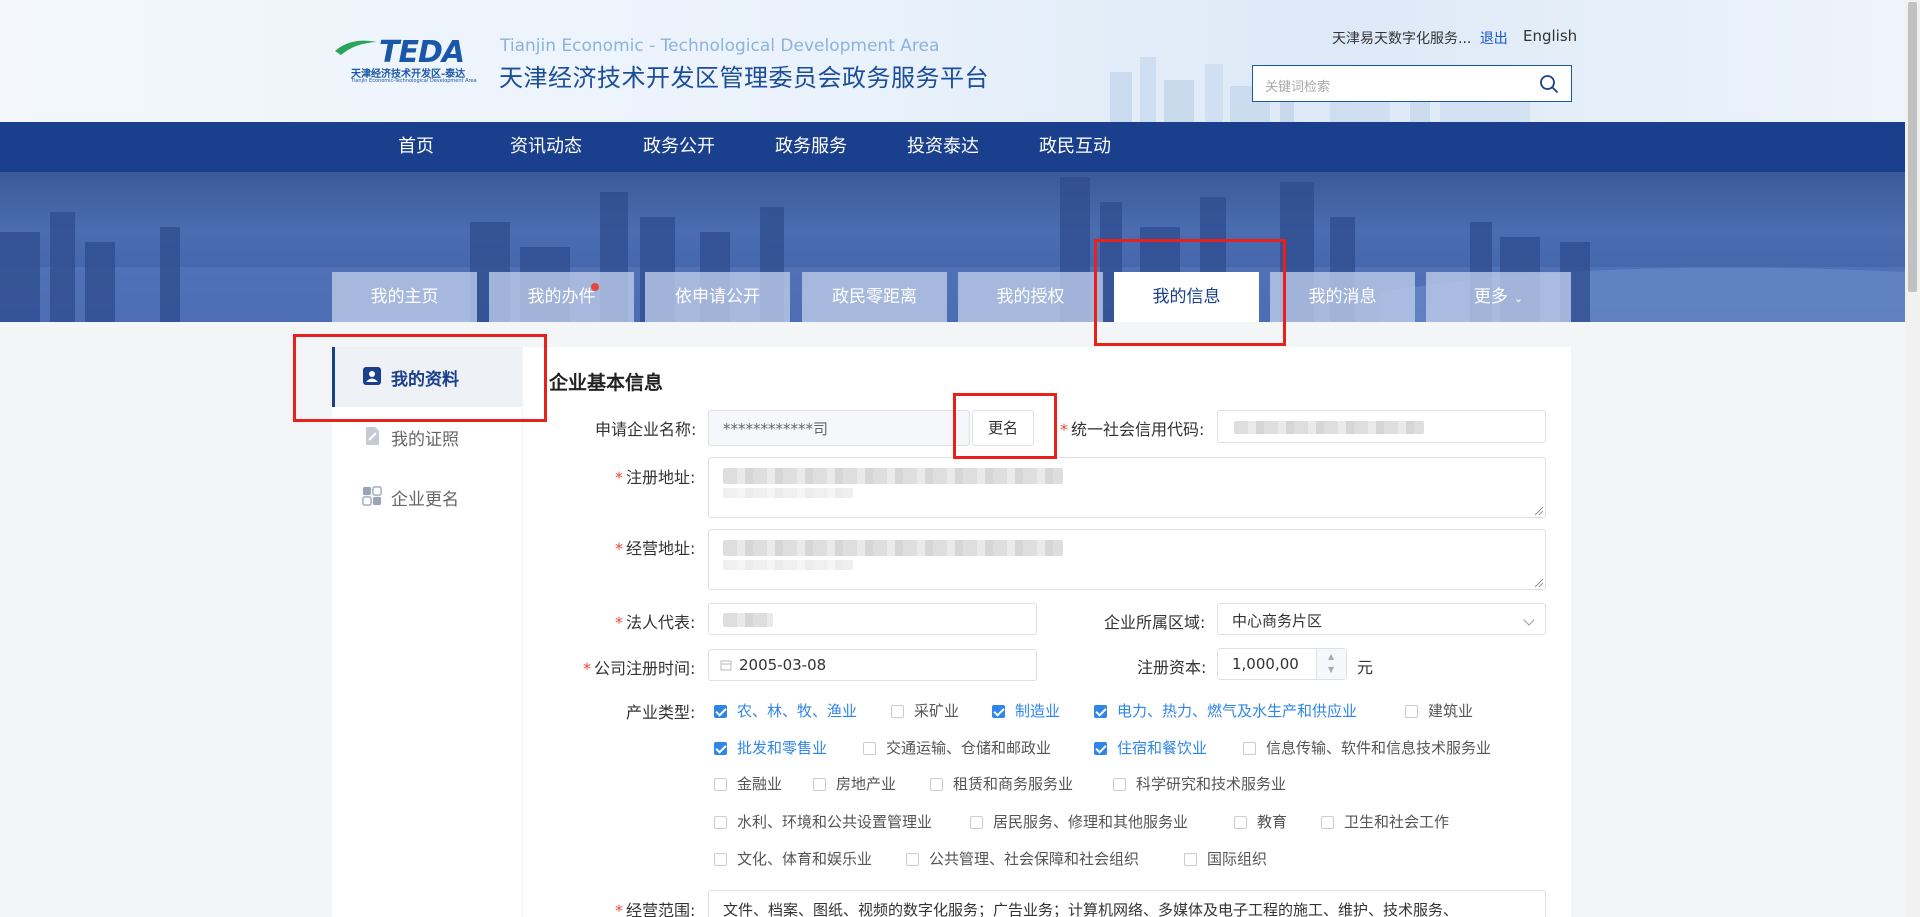 Image resolution: width=1920 pixels, height=917 pixels. Describe the element at coordinates (872, 619) in the screenshot. I see `legal-rep-field` at that location.